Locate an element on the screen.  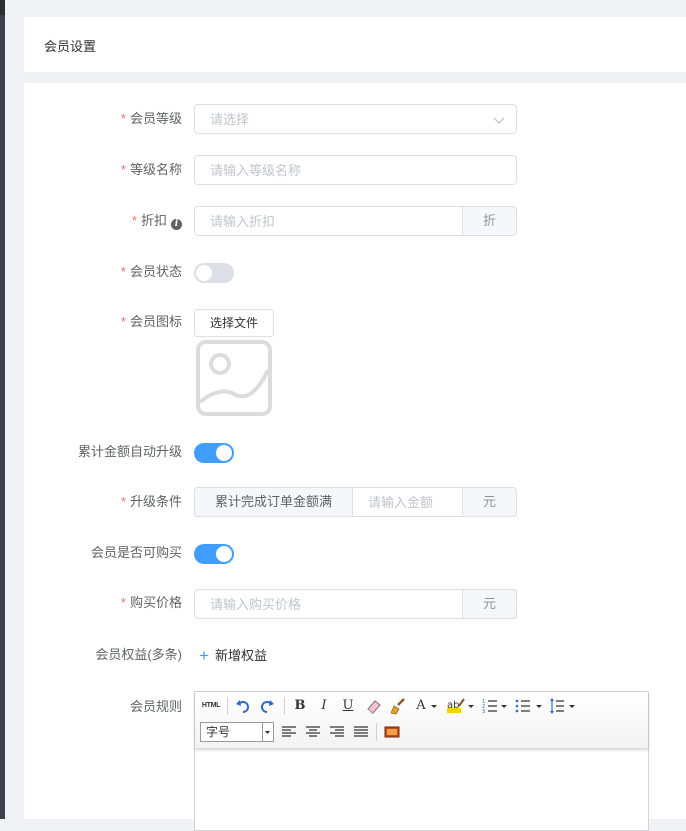
upgrade-amount-suffix: 元 is located at coordinates (489, 502).